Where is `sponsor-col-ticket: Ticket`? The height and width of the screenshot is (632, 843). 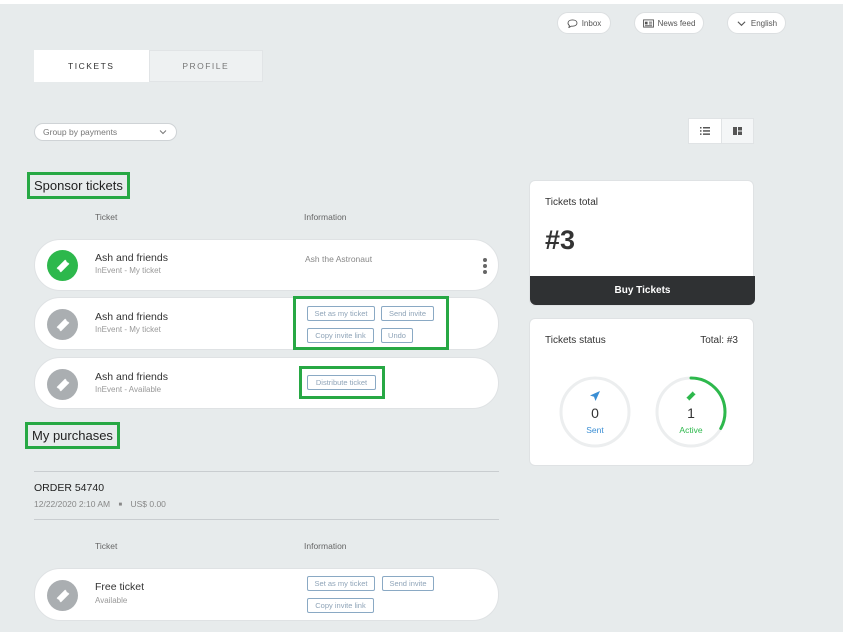 sponsor-col-ticket: Ticket is located at coordinates (106, 217).